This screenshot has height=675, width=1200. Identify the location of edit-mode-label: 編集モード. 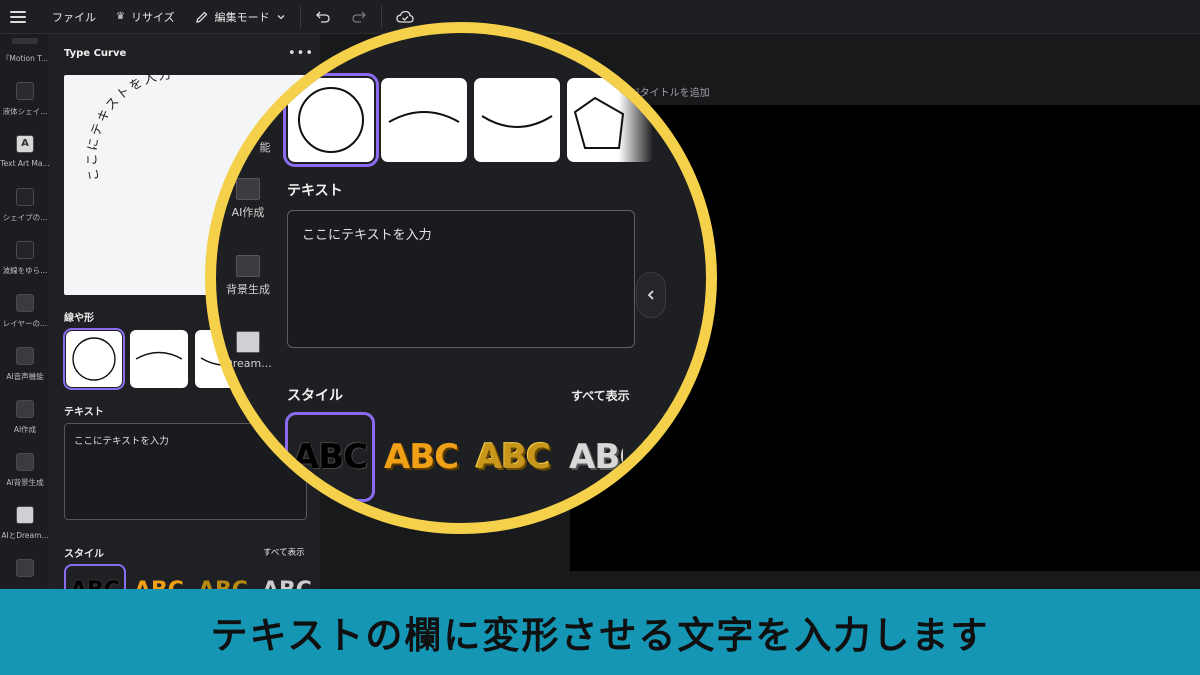
(242, 17).